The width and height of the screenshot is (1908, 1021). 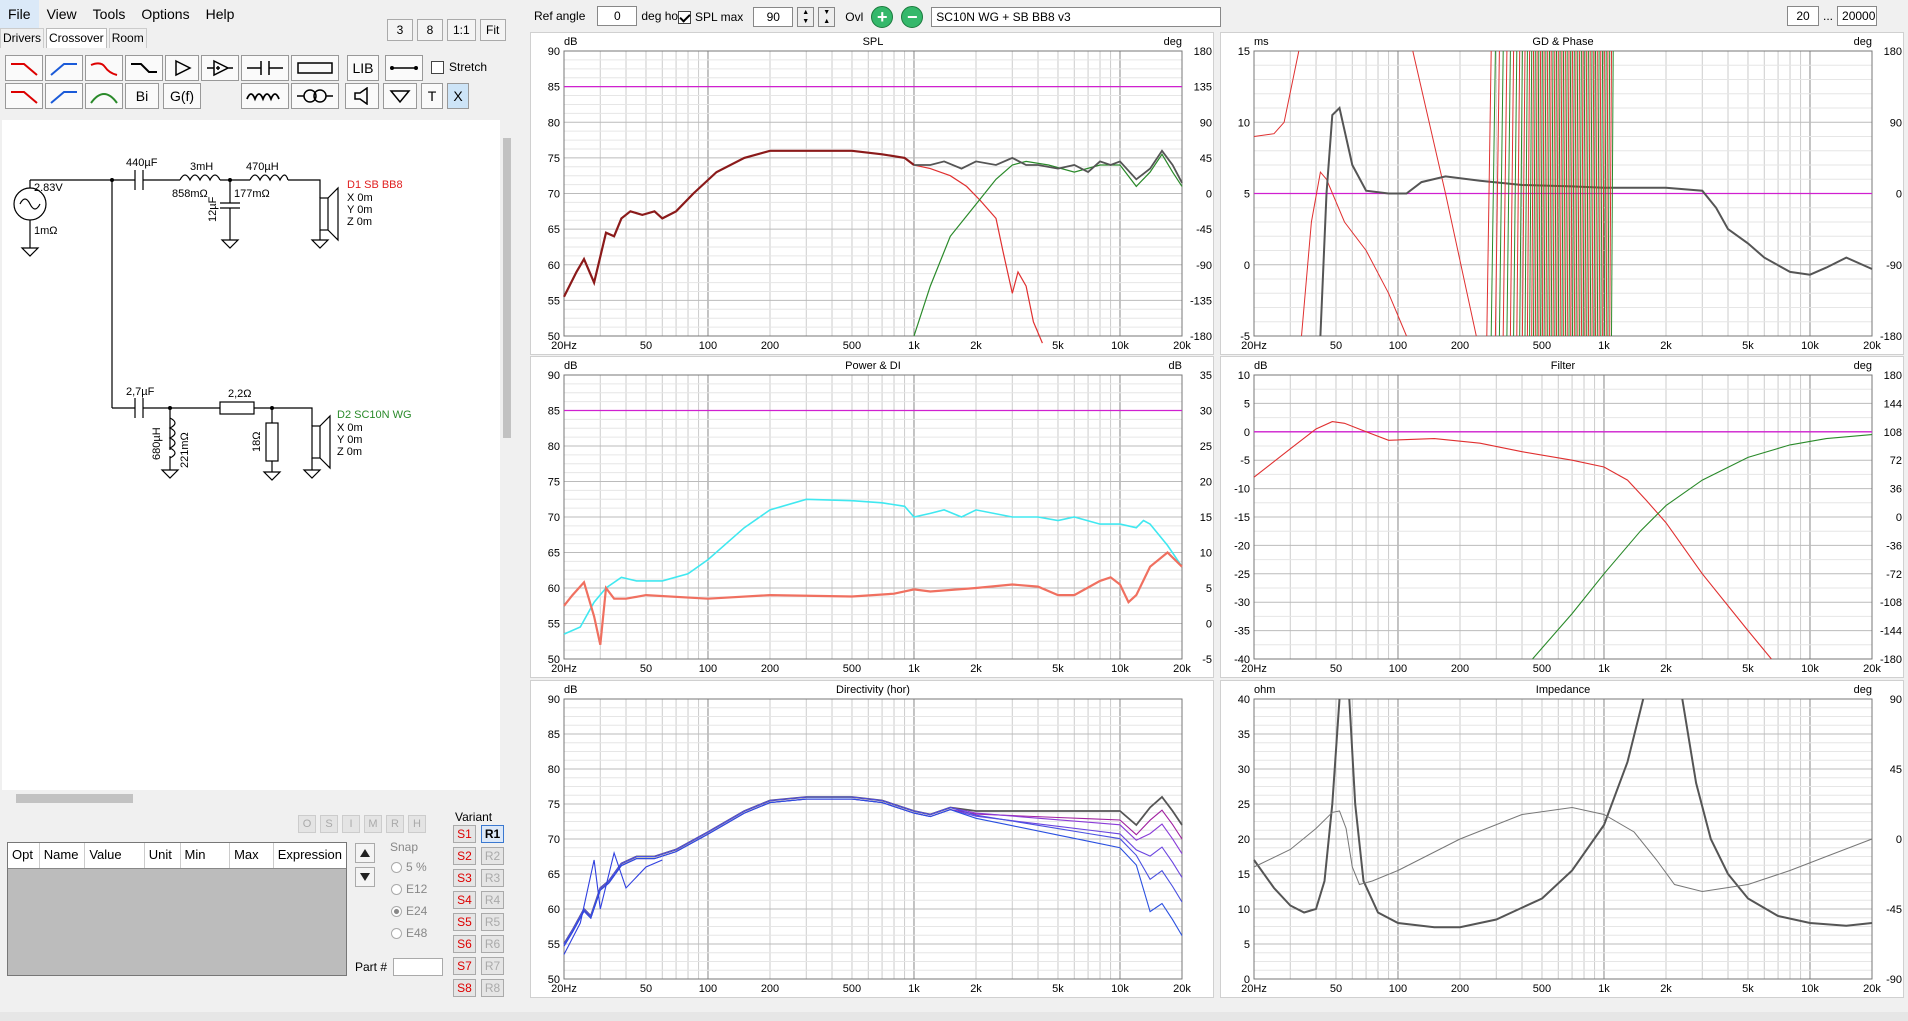 What do you see at coordinates (461, 30) in the screenshot?
I see `zoom-1to1-button: 1:1` at bounding box center [461, 30].